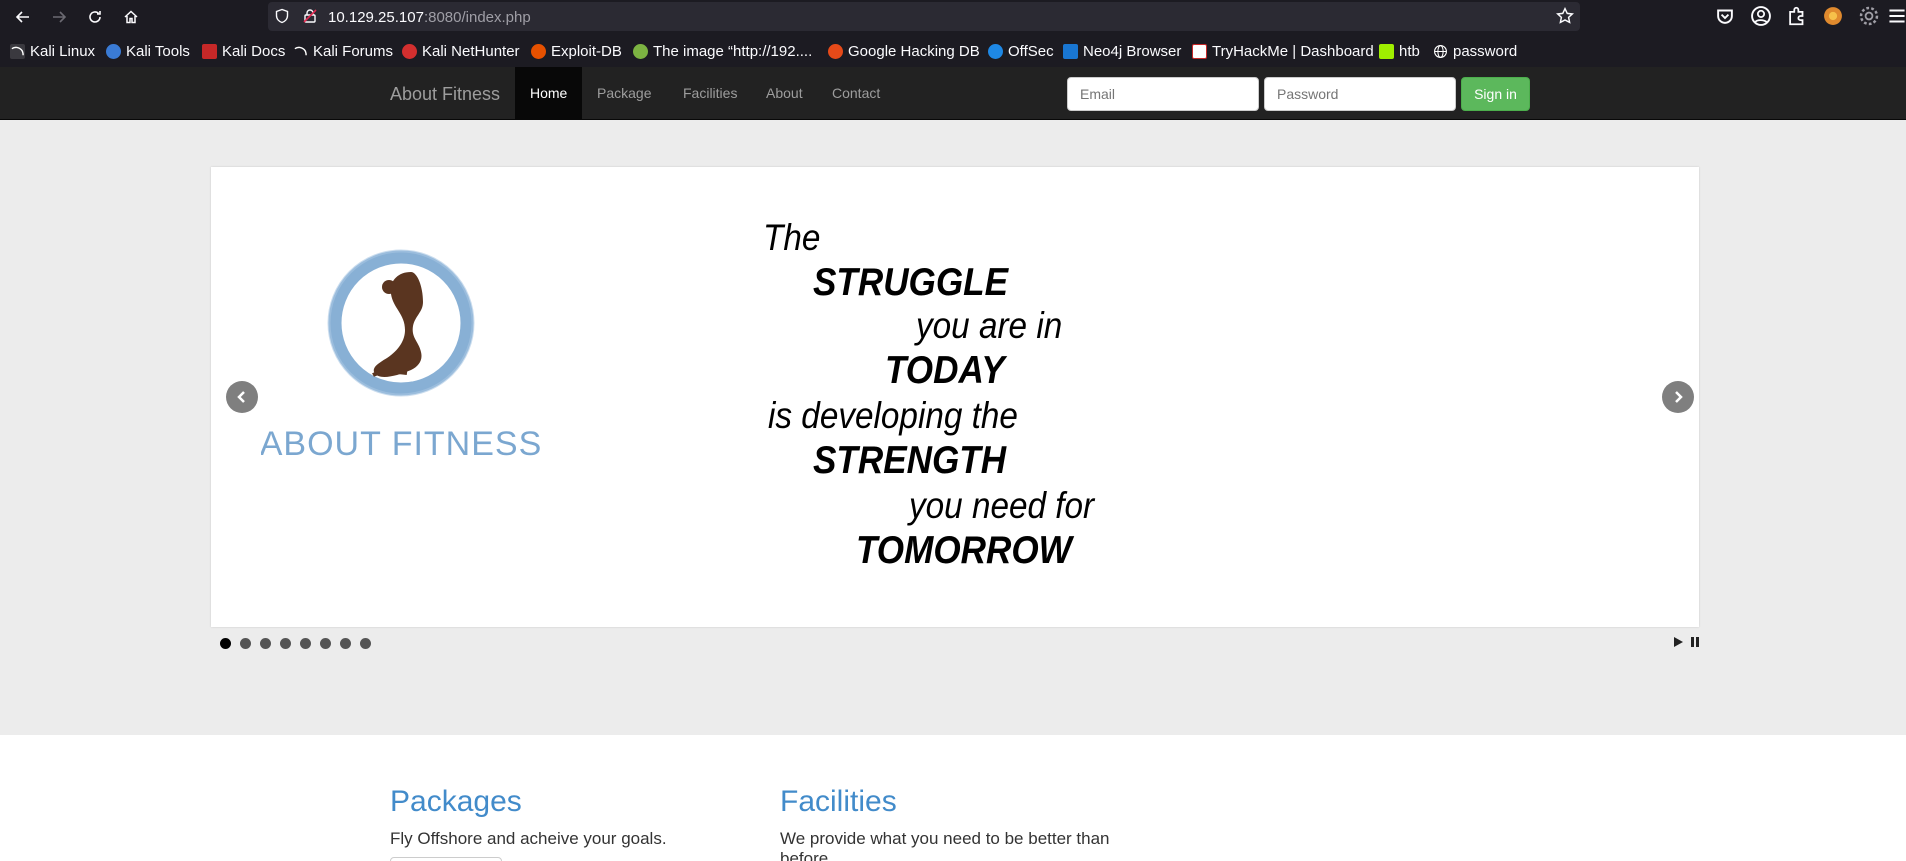  What do you see at coordinates (1440, 51) in the screenshot?
I see `globe-icon` at bounding box center [1440, 51].